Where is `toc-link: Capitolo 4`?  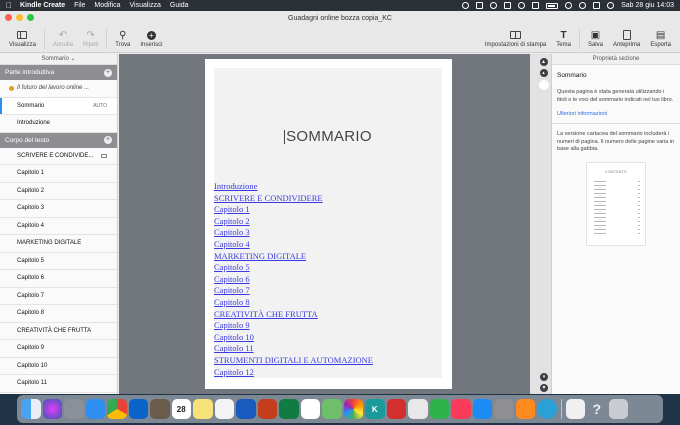
toc-link: Capitolo 4 is located at coordinates (293, 245).